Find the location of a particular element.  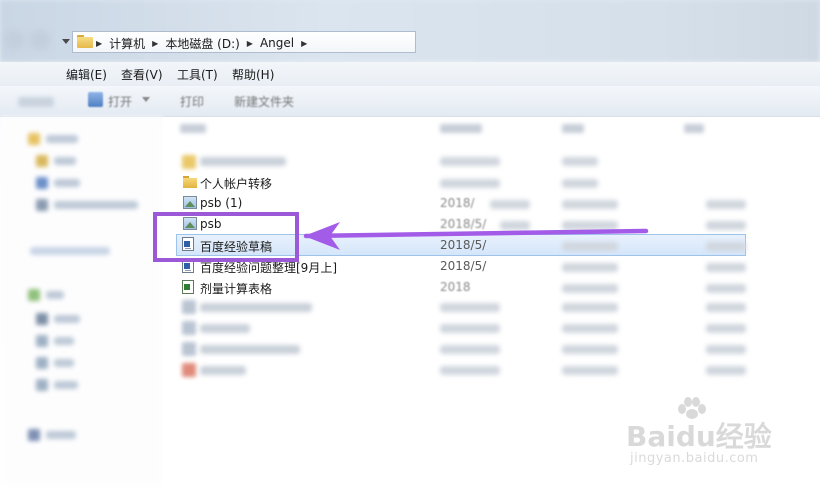

list-item-label: 个人帐户转移 is located at coordinates (236, 183).